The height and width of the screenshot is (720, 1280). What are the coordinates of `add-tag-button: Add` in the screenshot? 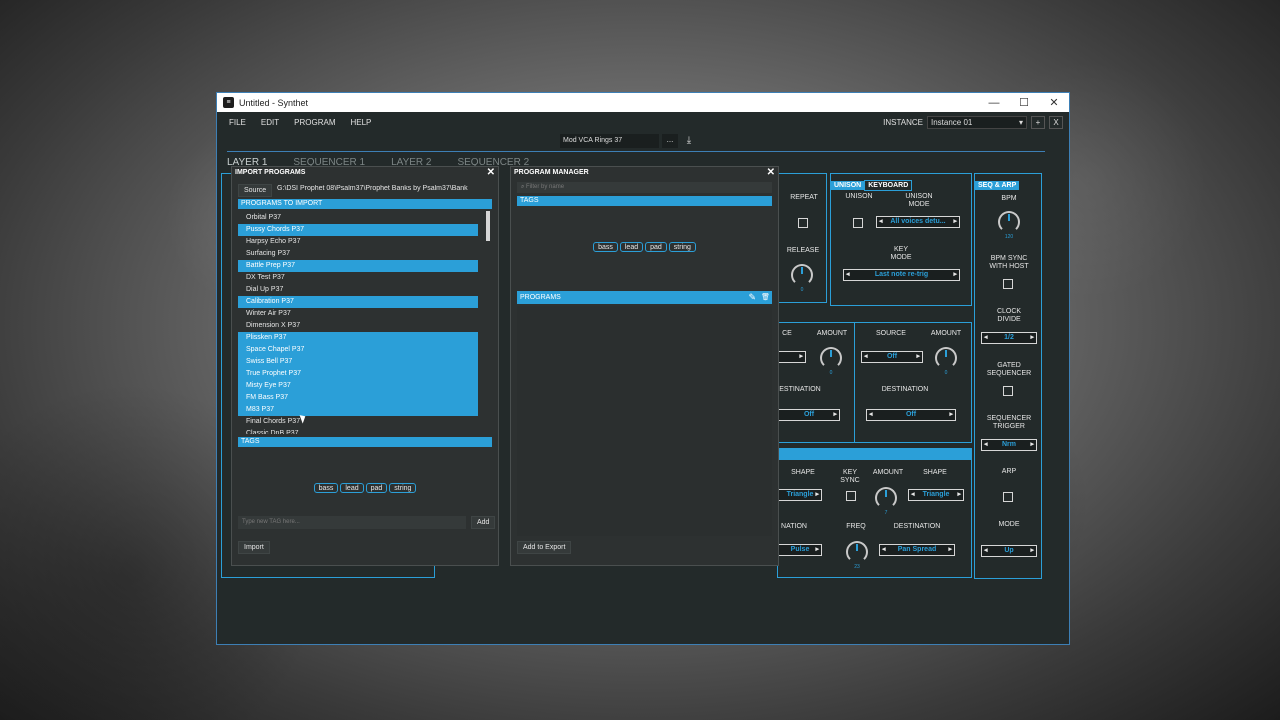 It's located at (483, 522).